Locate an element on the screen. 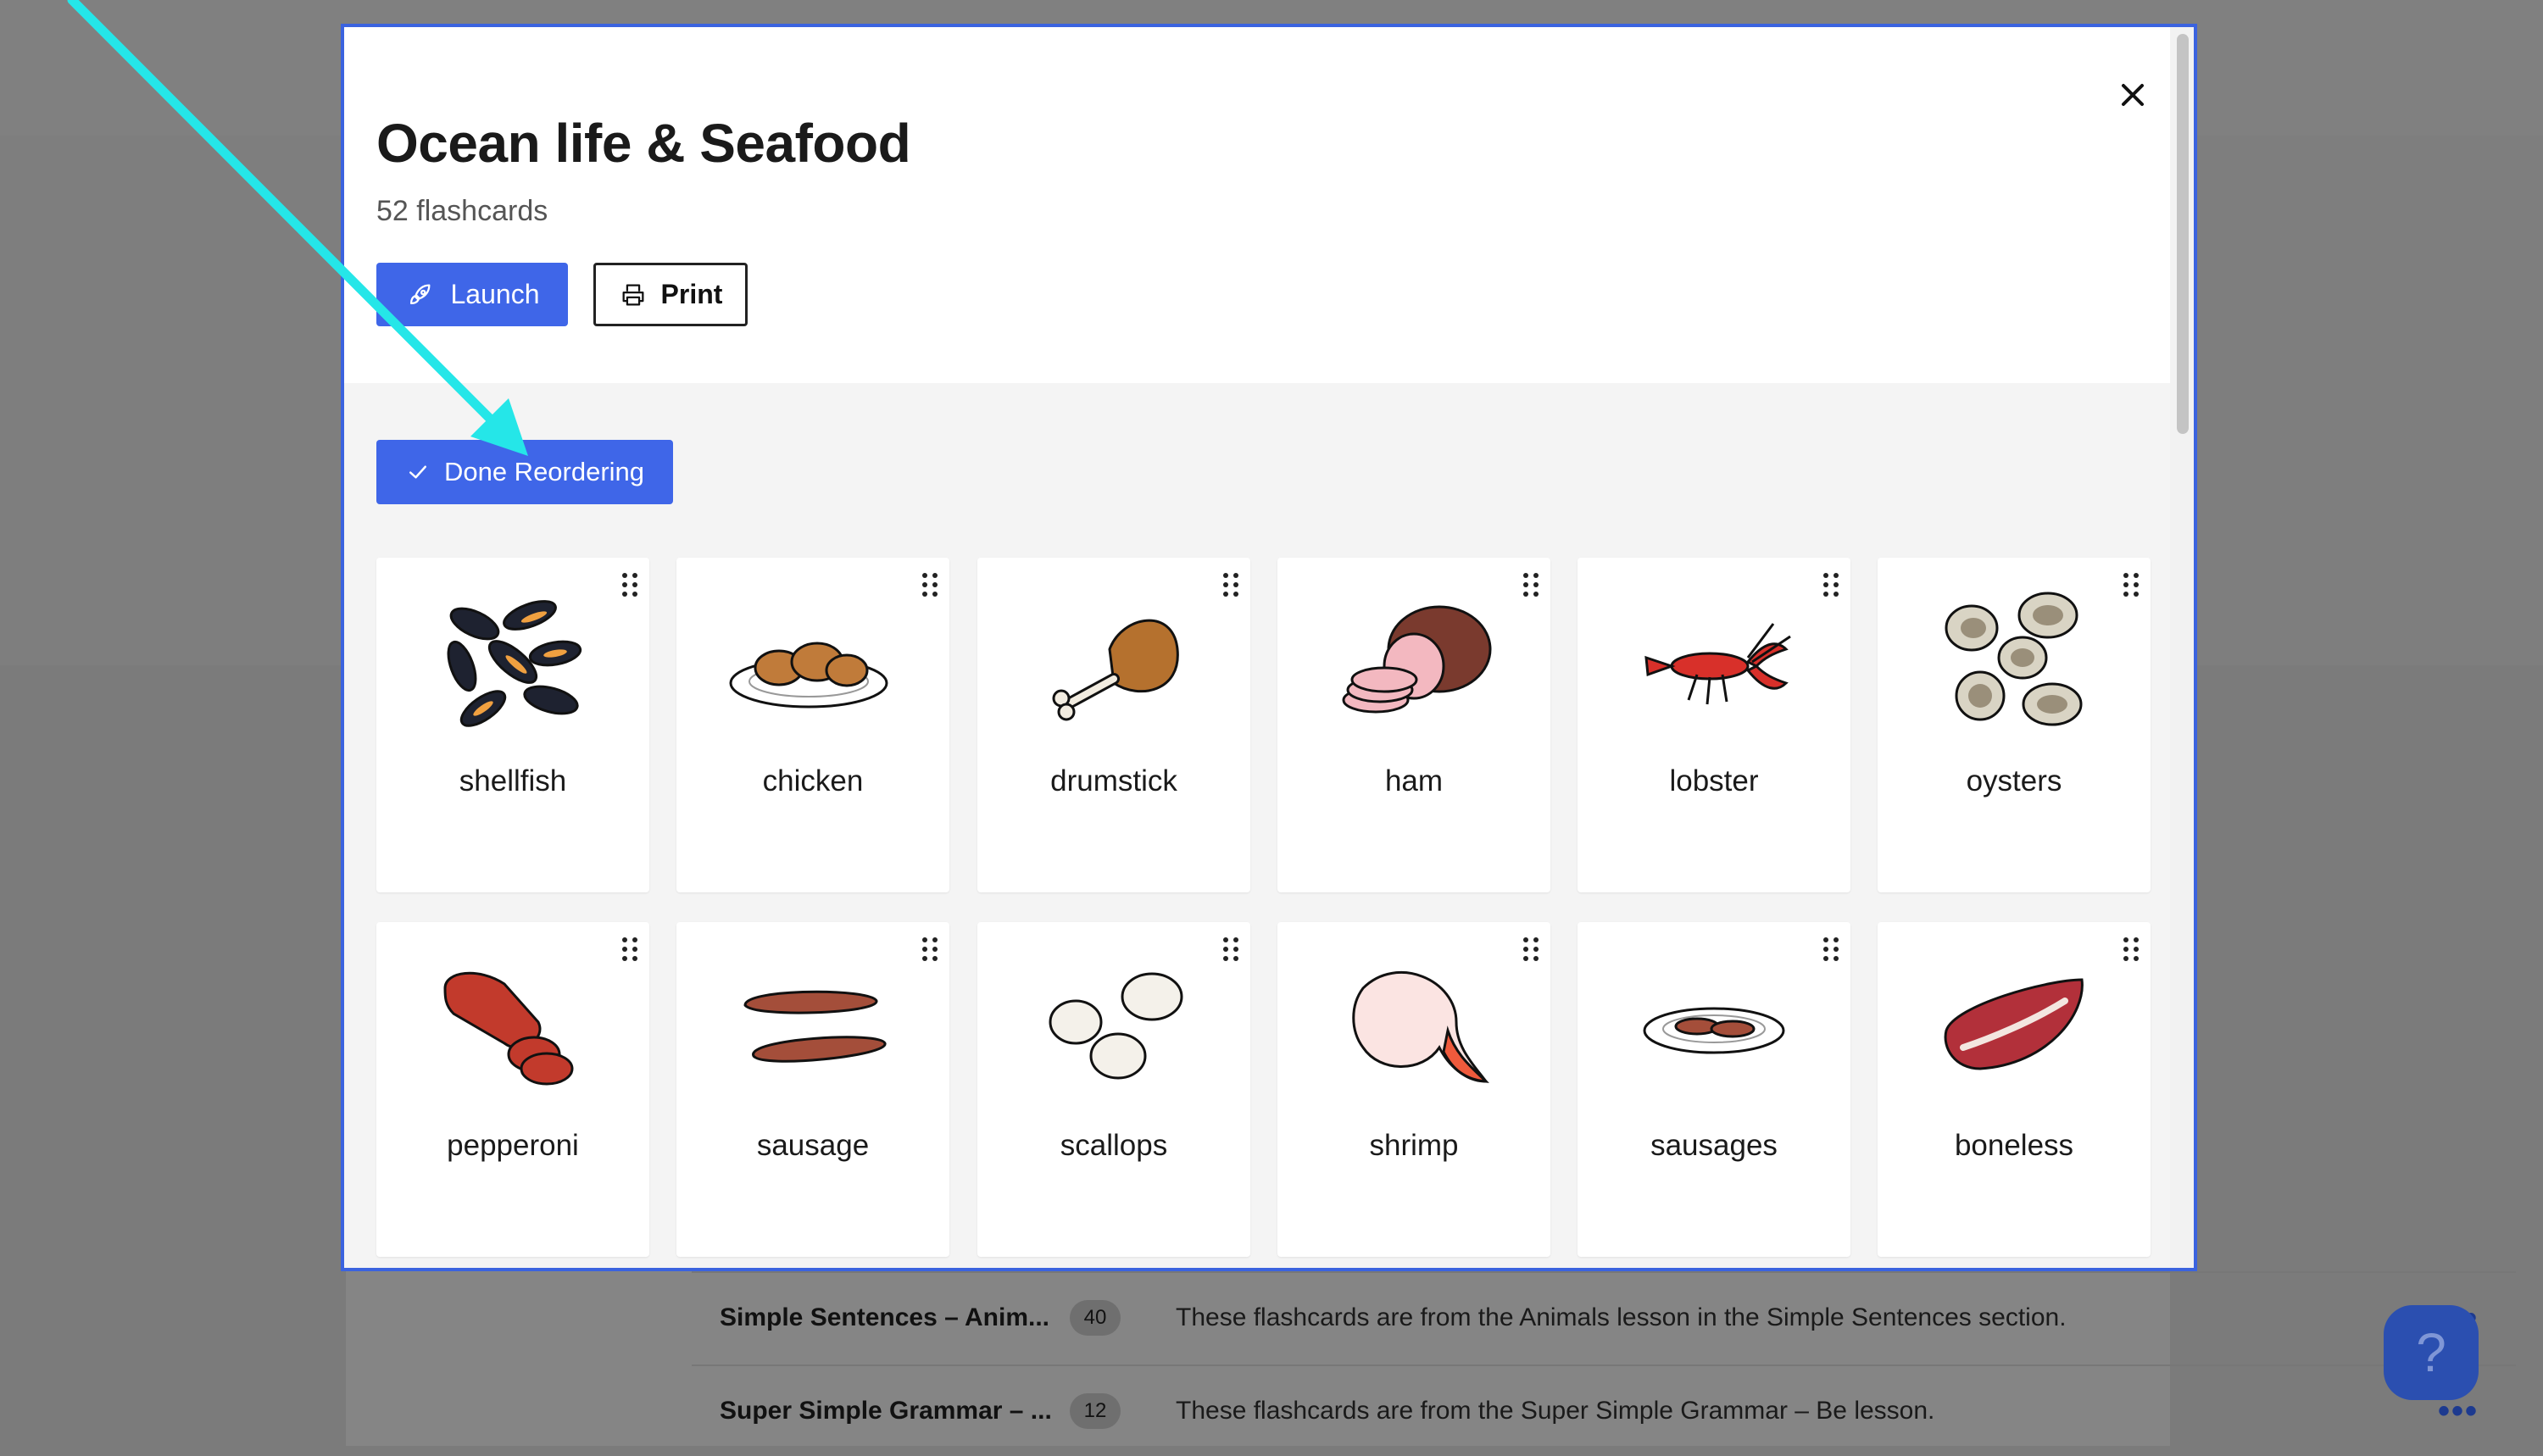 The height and width of the screenshot is (1456, 2543). rocket-icon is located at coordinates (419, 294).